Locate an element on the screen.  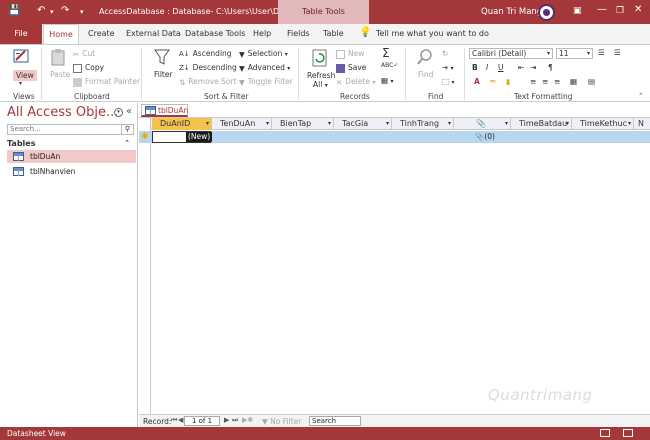
replace-icon: ↻ is located at coordinates (445, 53).